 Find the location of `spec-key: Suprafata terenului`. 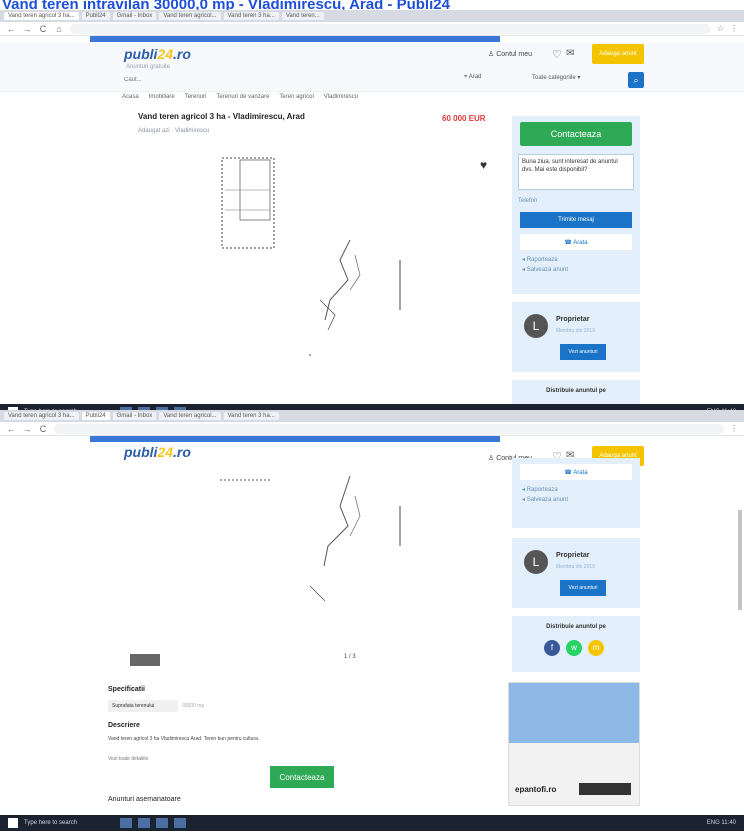

spec-key: Suprafata terenului is located at coordinates (143, 706).